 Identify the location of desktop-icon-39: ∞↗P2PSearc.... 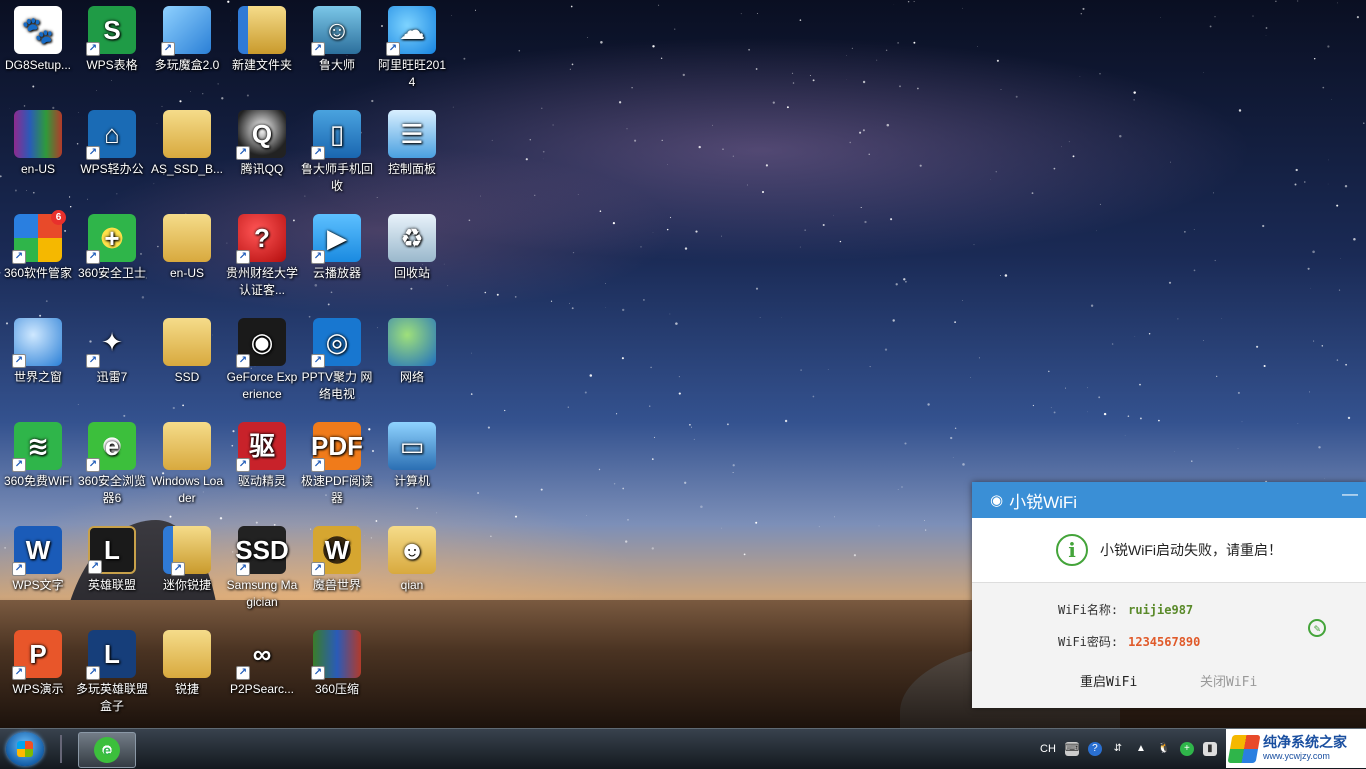
(262, 674).